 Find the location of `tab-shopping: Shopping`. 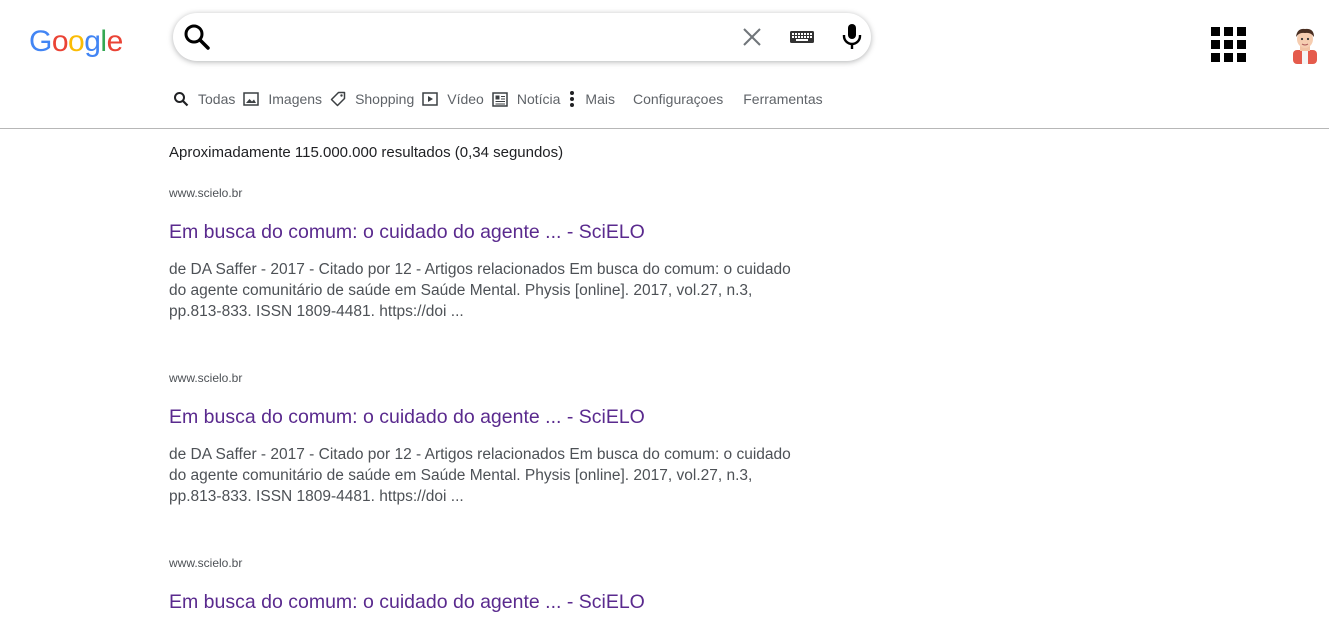

tab-shopping: Shopping is located at coordinates (372, 99).